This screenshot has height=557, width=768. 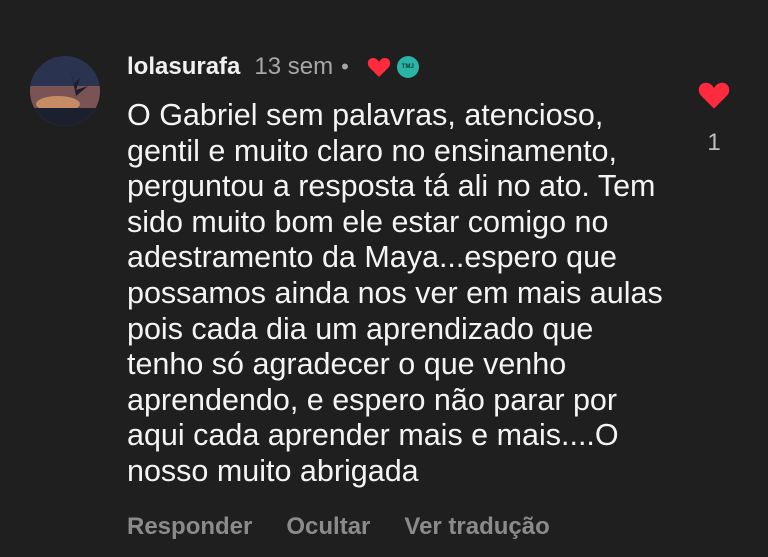 I want to click on like-control: 1, so click(x=714, y=118).